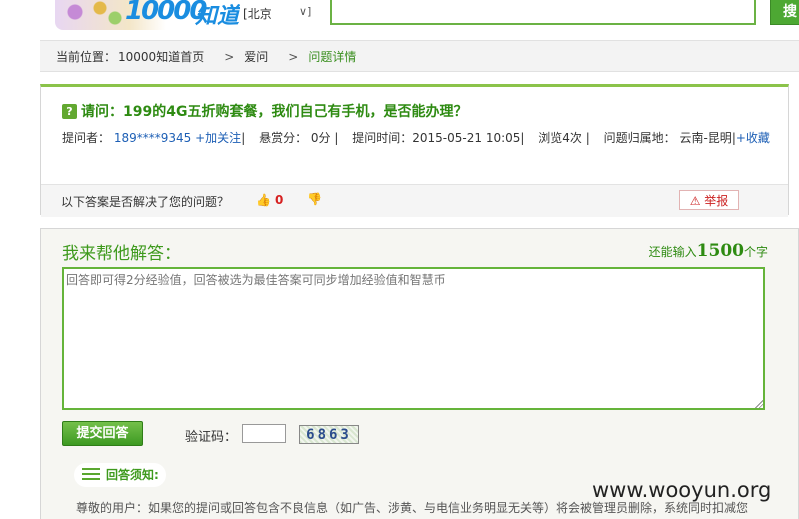  Describe the element at coordinates (332, 57) in the screenshot. I see `breadcrumb-current: 问题详情` at that location.